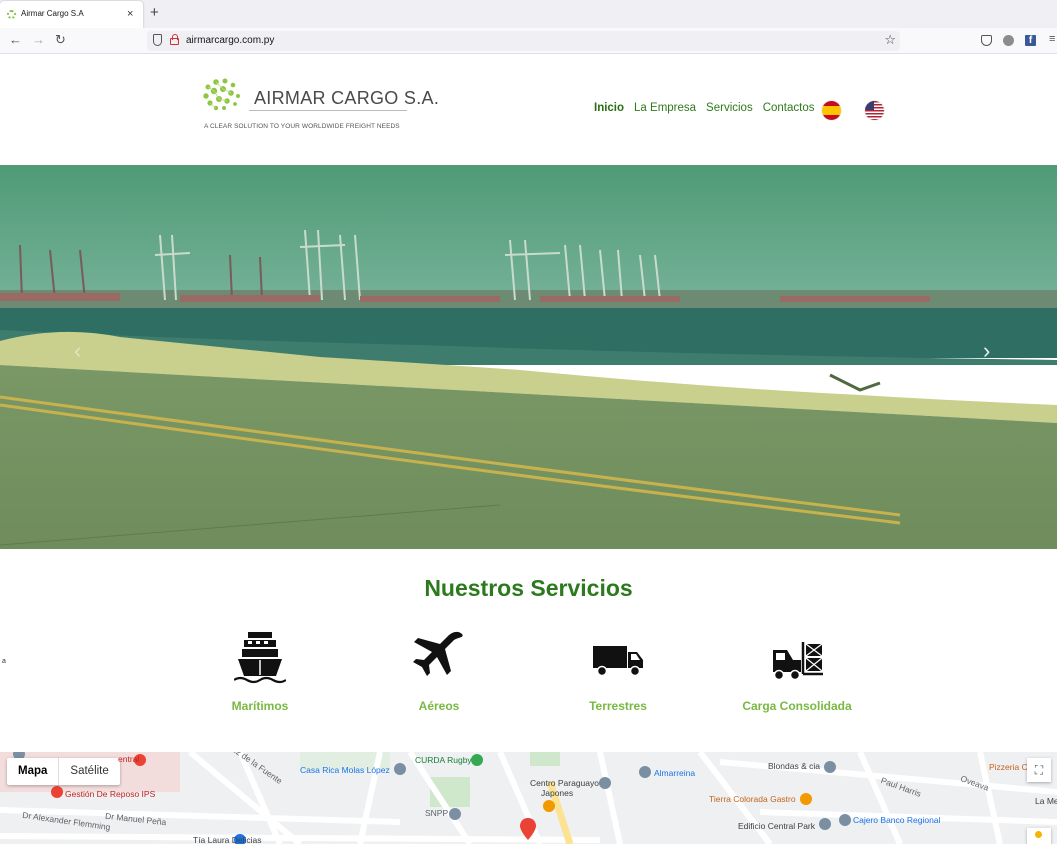  What do you see at coordinates (674, 773) in the screenshot?
I see `map-label: Almarreina` at bounding box center [674, 773].